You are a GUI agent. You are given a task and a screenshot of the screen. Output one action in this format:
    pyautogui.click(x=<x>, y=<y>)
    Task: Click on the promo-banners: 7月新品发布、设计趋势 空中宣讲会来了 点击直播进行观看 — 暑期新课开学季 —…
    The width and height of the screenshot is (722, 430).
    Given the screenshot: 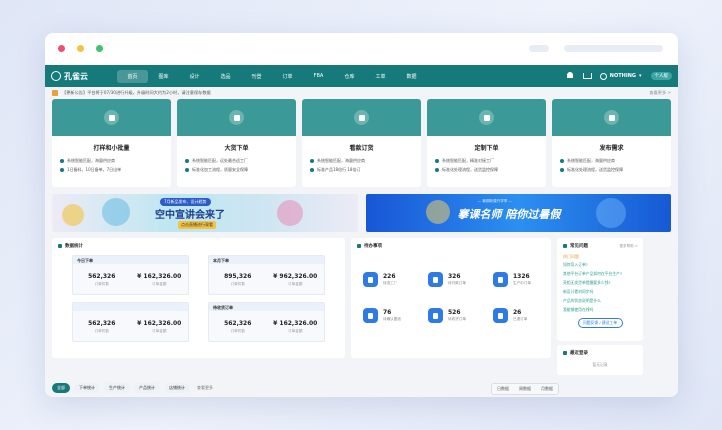 What is the action you would take?
    pyautogui.click(x=361, y=213)
    